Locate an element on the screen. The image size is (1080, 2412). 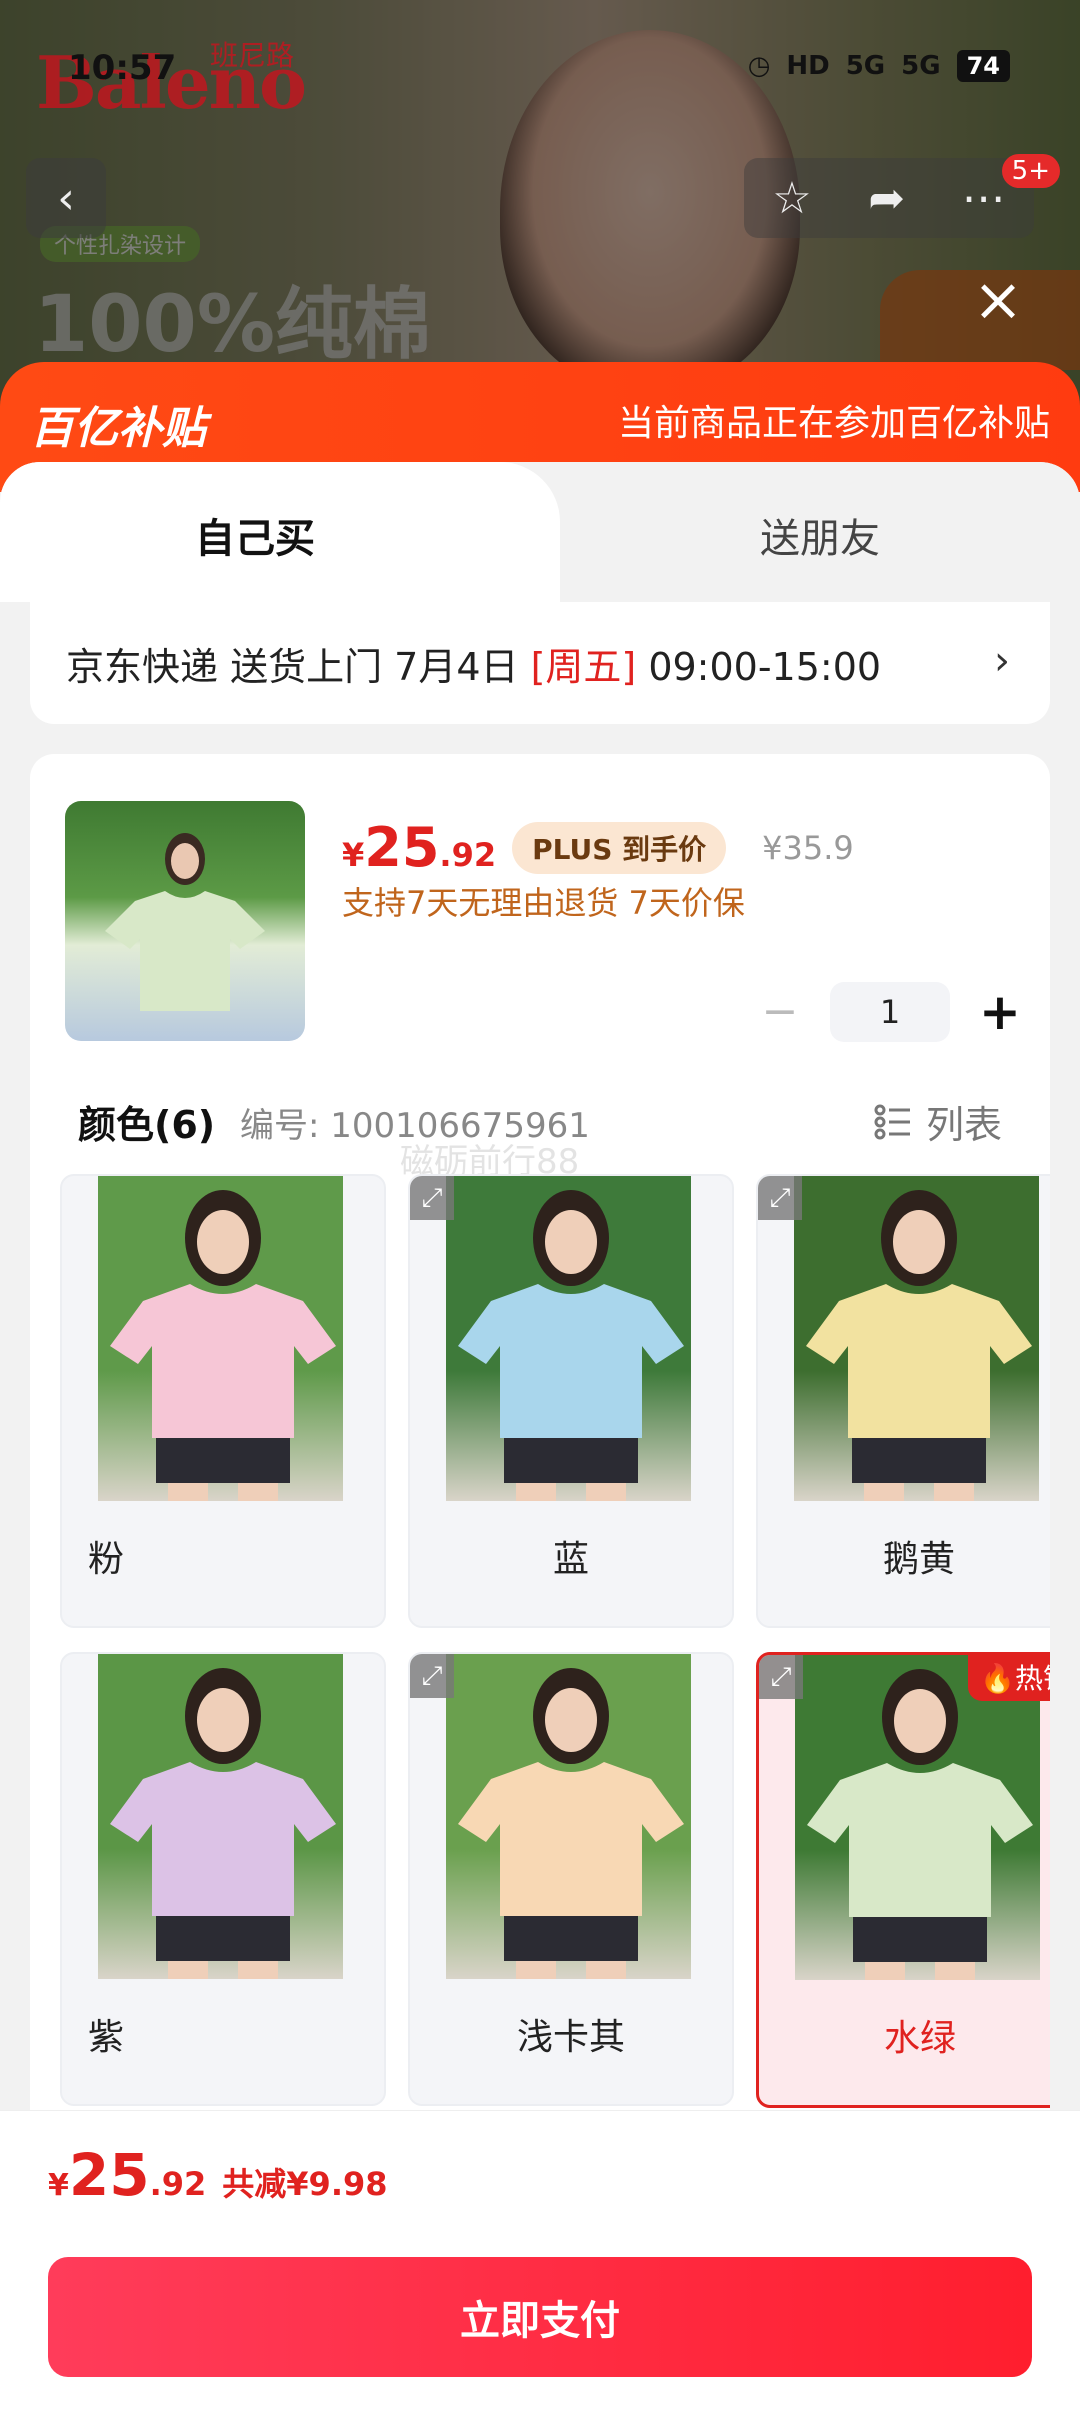
product-thumbnail is located at coordinates (185, 921).